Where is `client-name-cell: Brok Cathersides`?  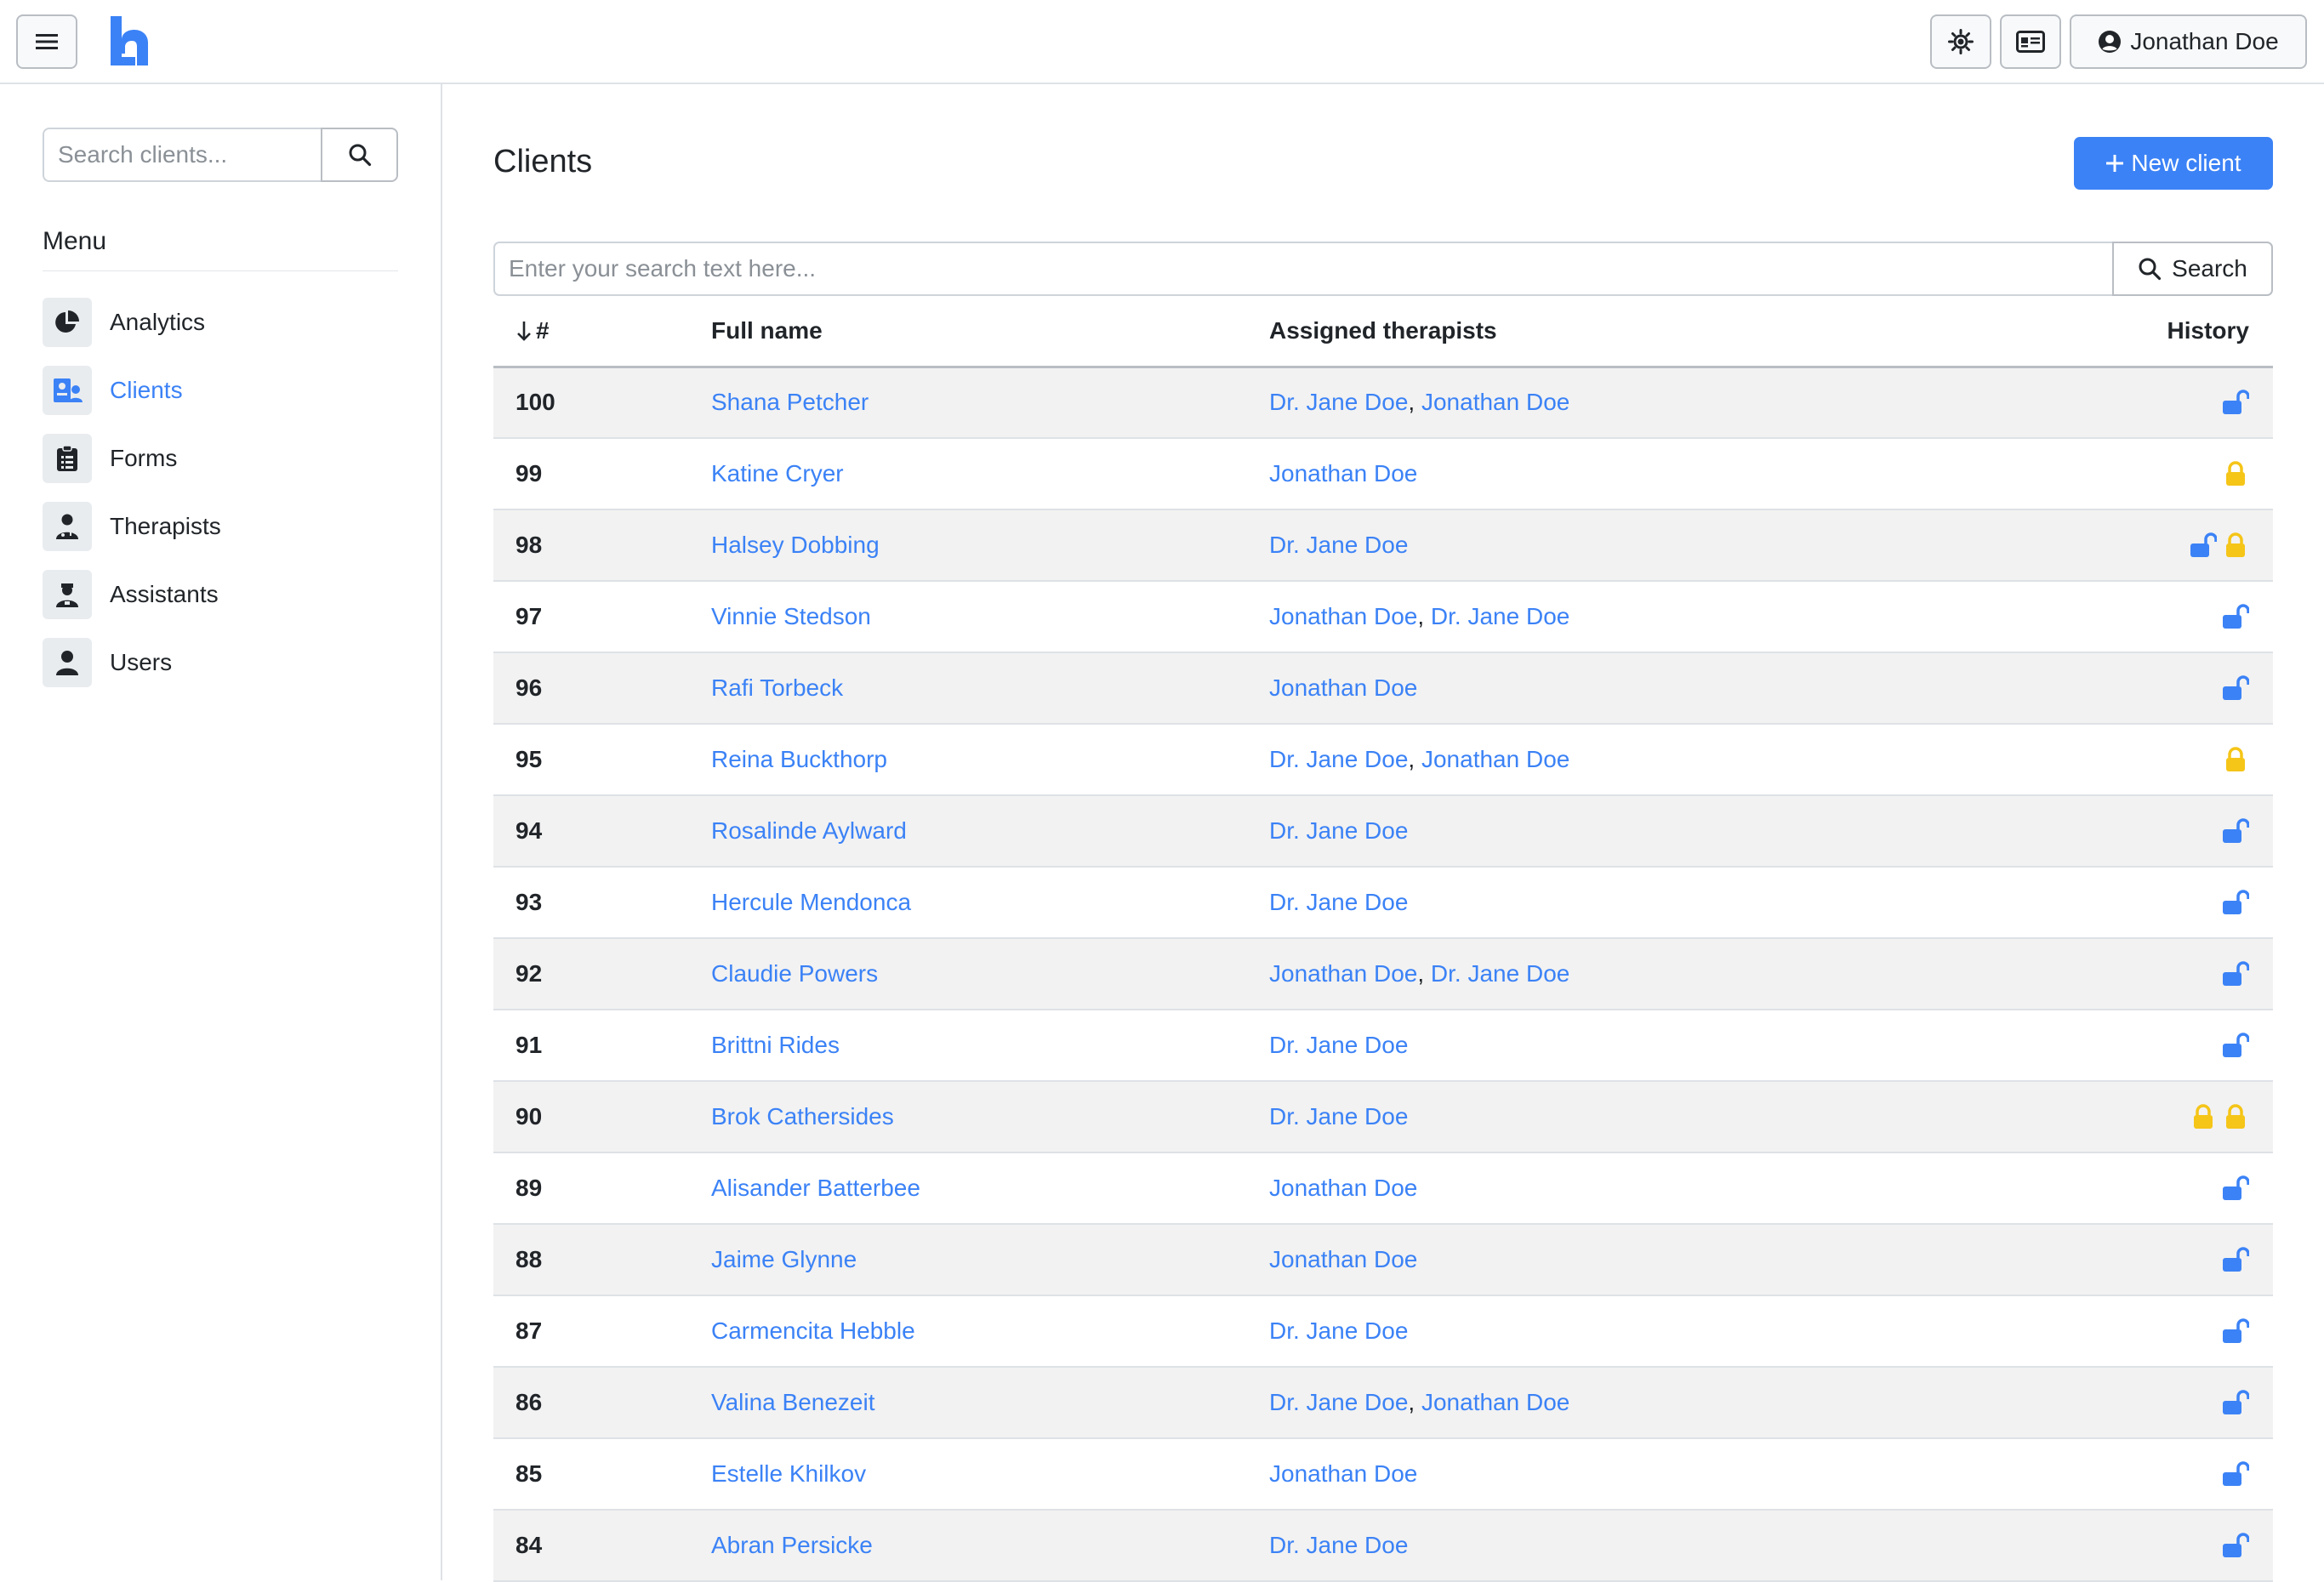 client-name-cell: Brok Cathersides is located at coordinates (990, 1117).